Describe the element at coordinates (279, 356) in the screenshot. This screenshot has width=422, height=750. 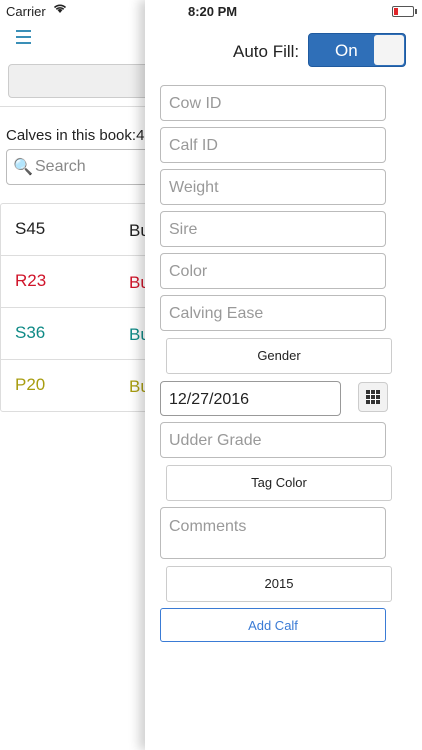
I see `gender-button: Gender` at that location.